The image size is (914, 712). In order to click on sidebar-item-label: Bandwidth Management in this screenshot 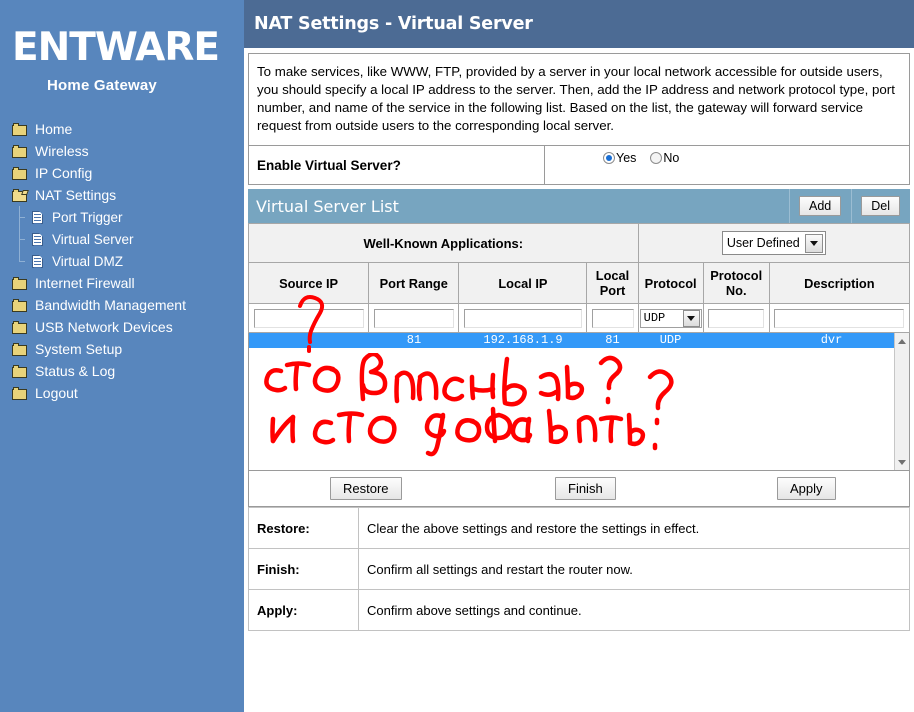, I will do `click(110, 305)`.